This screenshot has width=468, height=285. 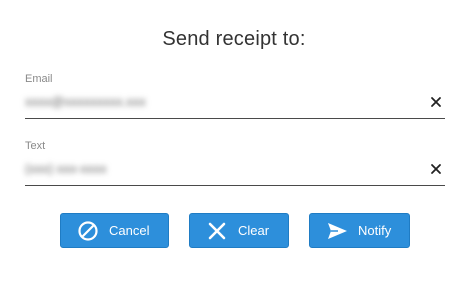 I want to click on text-value: (xxx) xxx-xxxx, so click(x=66, y=168).